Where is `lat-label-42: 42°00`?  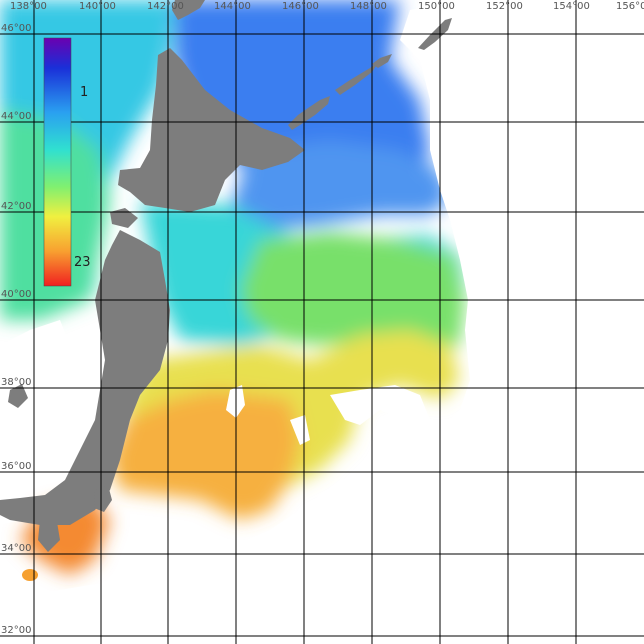 lat-label-42: 42°00 is located at coordinates (16, 206).